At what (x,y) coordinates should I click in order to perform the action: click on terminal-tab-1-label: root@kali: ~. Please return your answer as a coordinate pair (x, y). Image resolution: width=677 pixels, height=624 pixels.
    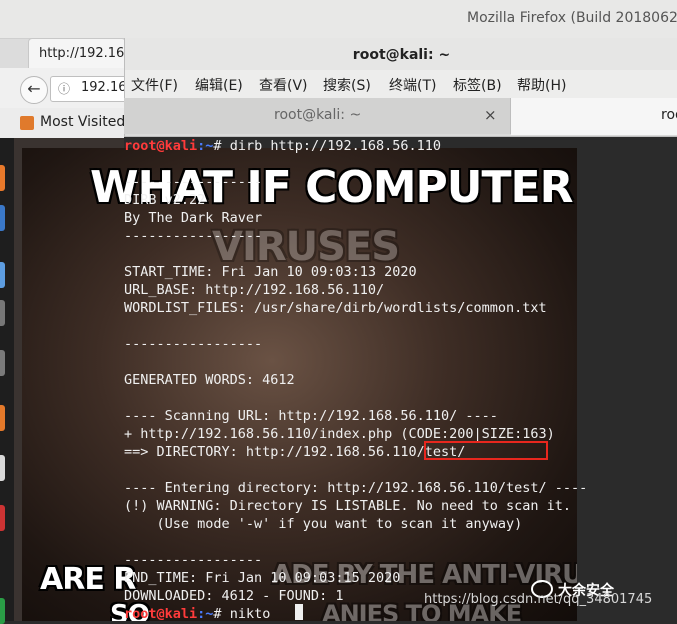
    Looking at the image, I should click on (318, 115).